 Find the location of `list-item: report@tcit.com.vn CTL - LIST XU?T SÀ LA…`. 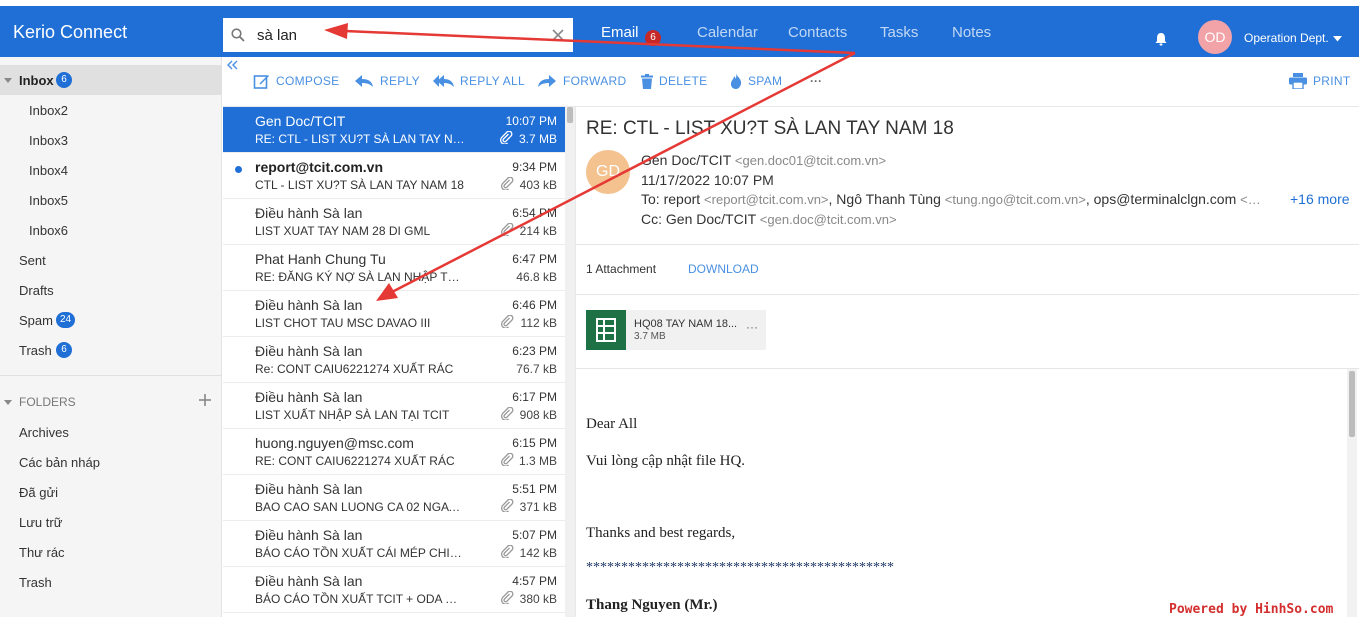

list-item: report@tcit.com.vn CTL - LIST XU?T SÀ LA… is located at coordinates (394, 176).